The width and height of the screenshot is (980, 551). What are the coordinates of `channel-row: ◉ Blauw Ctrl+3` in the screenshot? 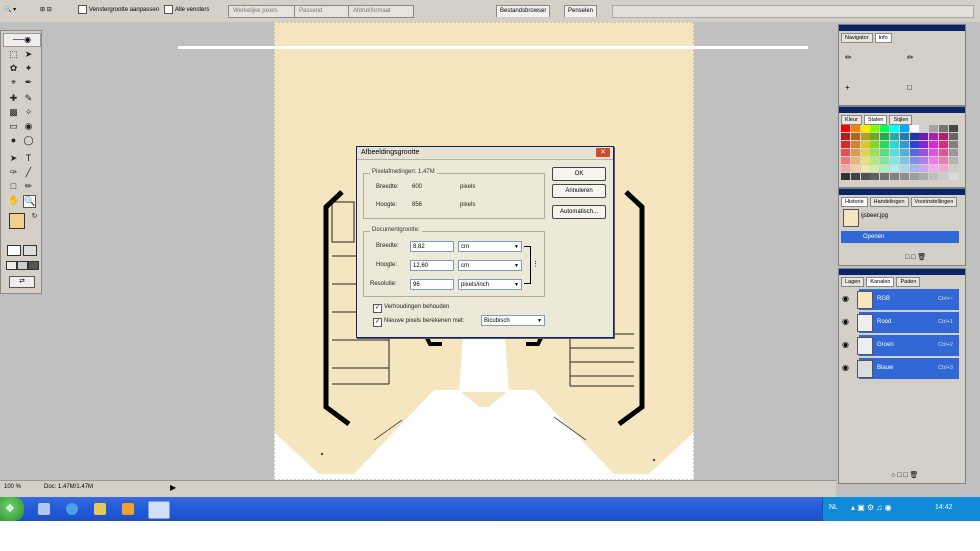 It's located at (900, 368).